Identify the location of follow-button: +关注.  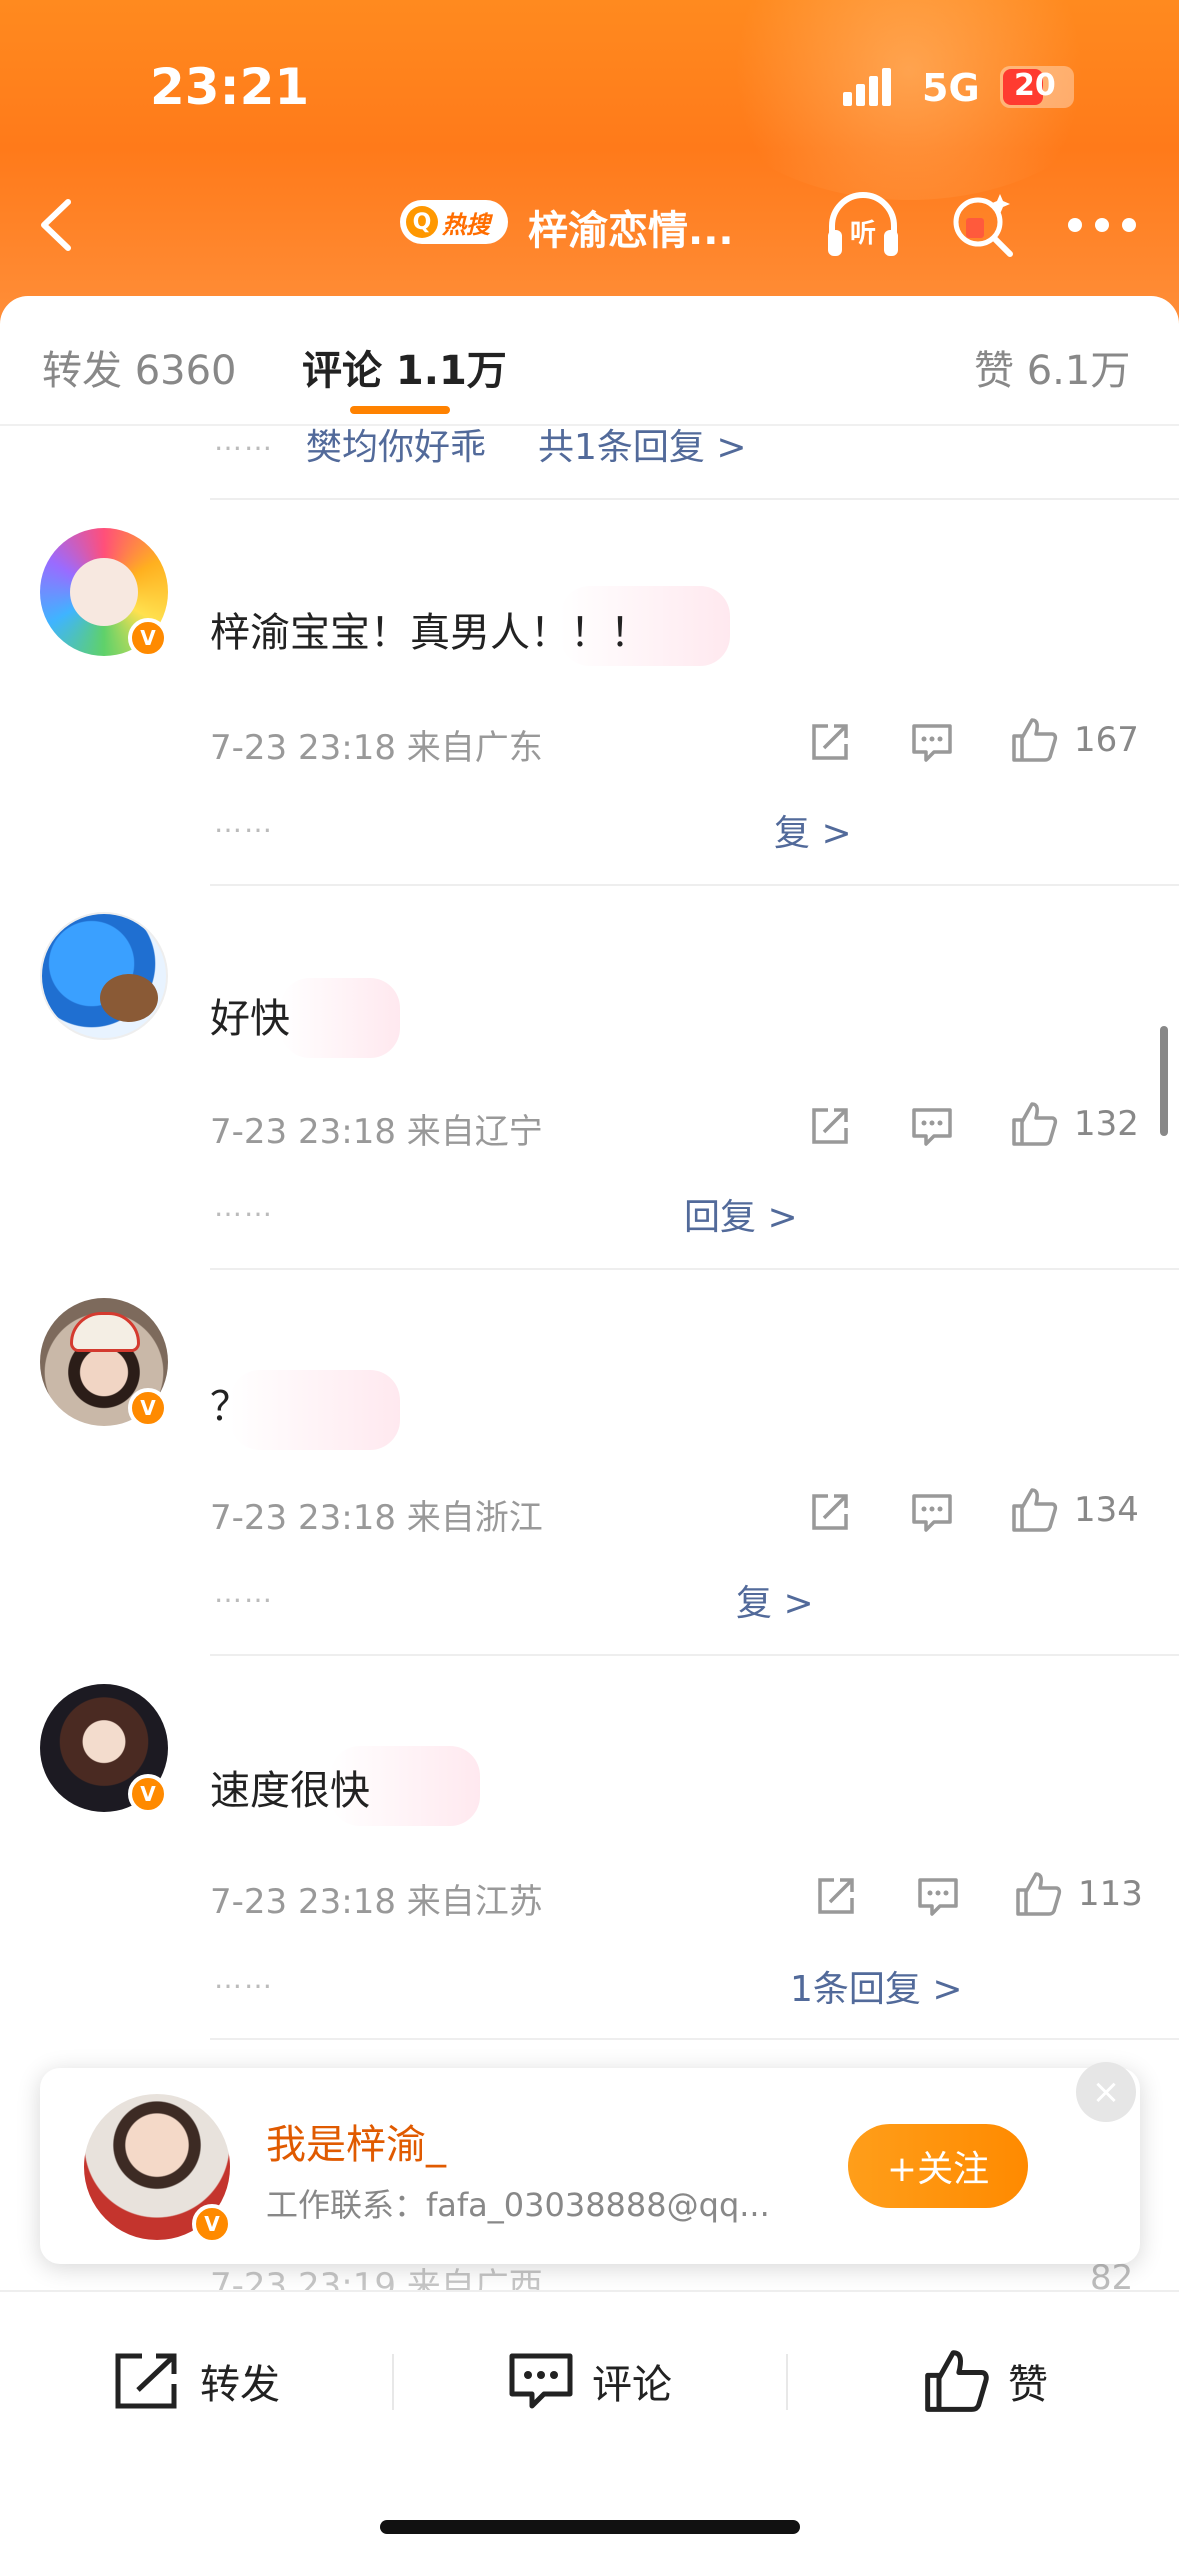
(938, 2166).